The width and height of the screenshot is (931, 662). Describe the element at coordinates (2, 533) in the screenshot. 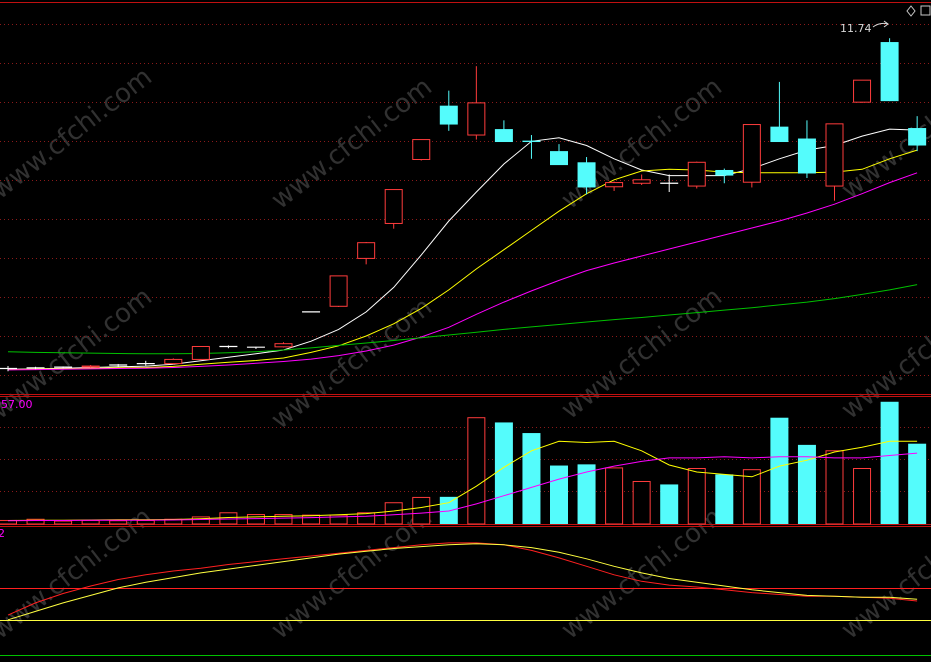

I see `macd-value-label: 2` at that location.